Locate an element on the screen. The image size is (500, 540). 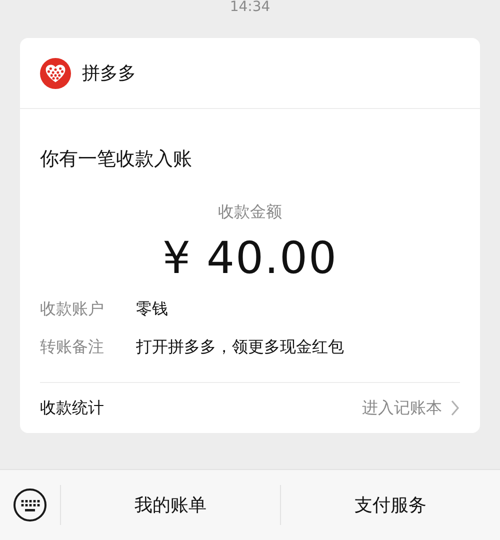
status-time: 14:34 is located at coordinates (250, 7).